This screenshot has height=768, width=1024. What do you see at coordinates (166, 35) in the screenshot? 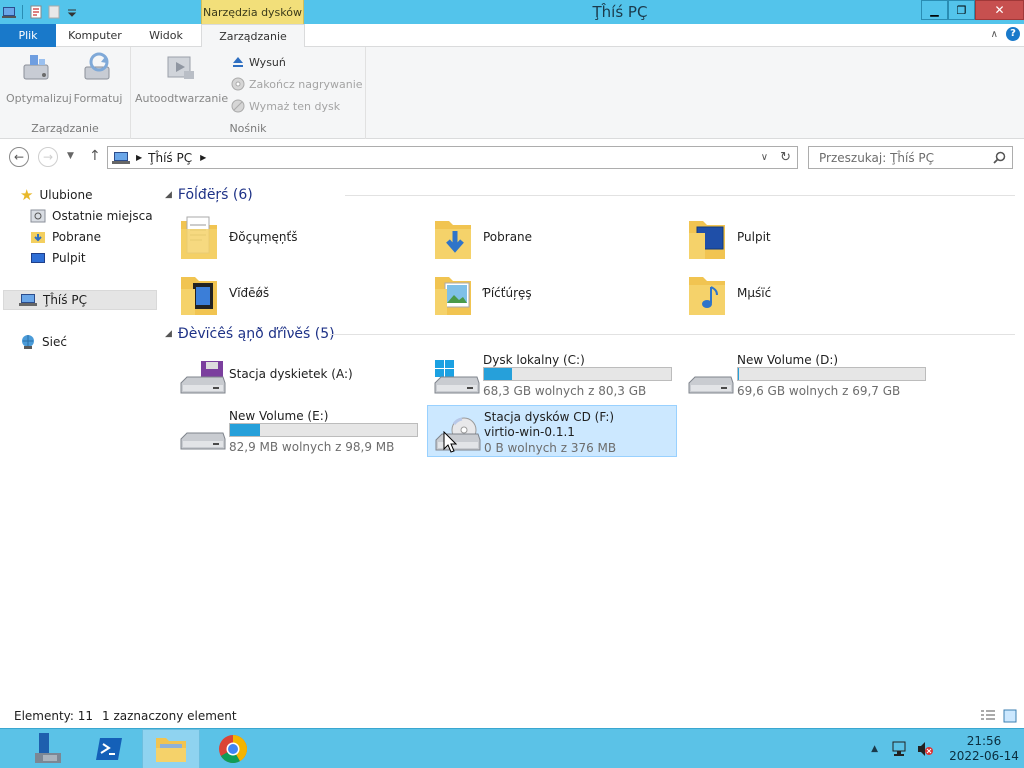
I see `tab-view: Widok` at bounding box center [166, 35].